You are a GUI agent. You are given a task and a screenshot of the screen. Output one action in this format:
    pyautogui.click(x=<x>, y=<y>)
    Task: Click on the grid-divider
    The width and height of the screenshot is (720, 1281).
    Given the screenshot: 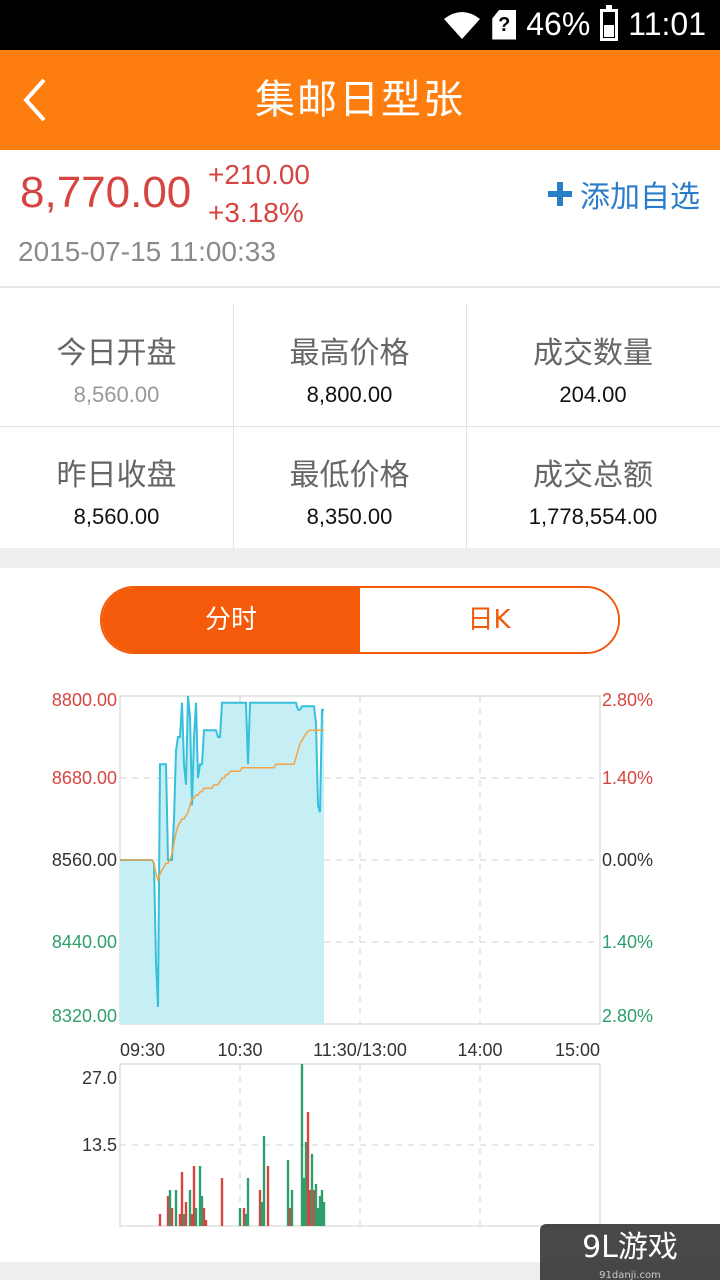 What is the action you would take?
    pyautogui.click(x=360, y=426)
    